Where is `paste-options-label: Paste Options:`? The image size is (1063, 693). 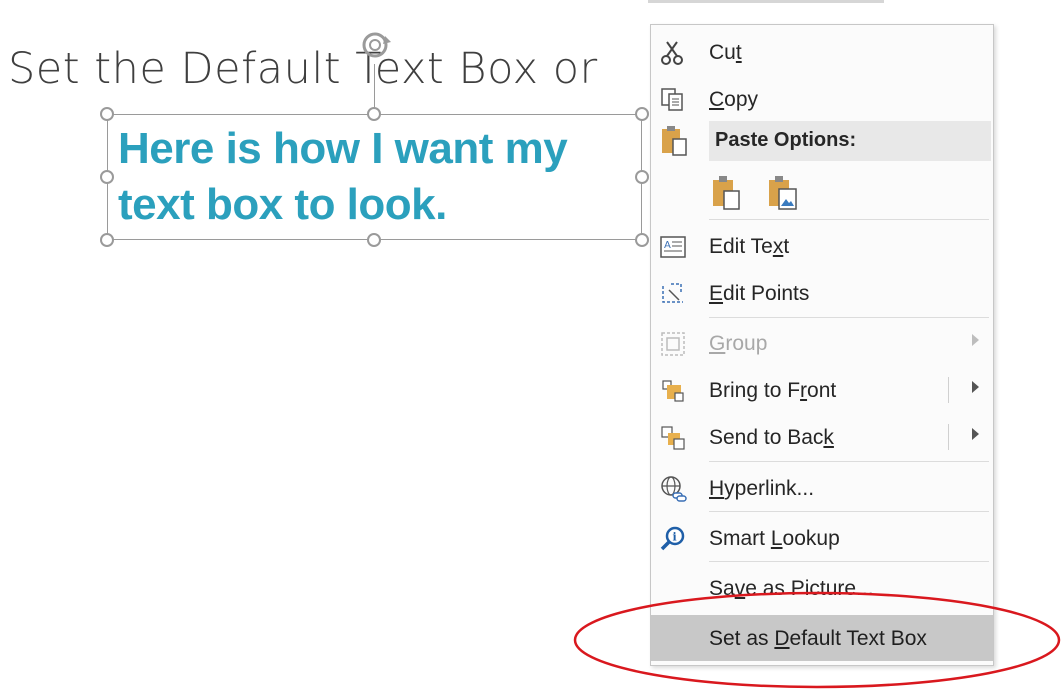 paste-options-label: Paste Options: is located at coordinates (786, 140).